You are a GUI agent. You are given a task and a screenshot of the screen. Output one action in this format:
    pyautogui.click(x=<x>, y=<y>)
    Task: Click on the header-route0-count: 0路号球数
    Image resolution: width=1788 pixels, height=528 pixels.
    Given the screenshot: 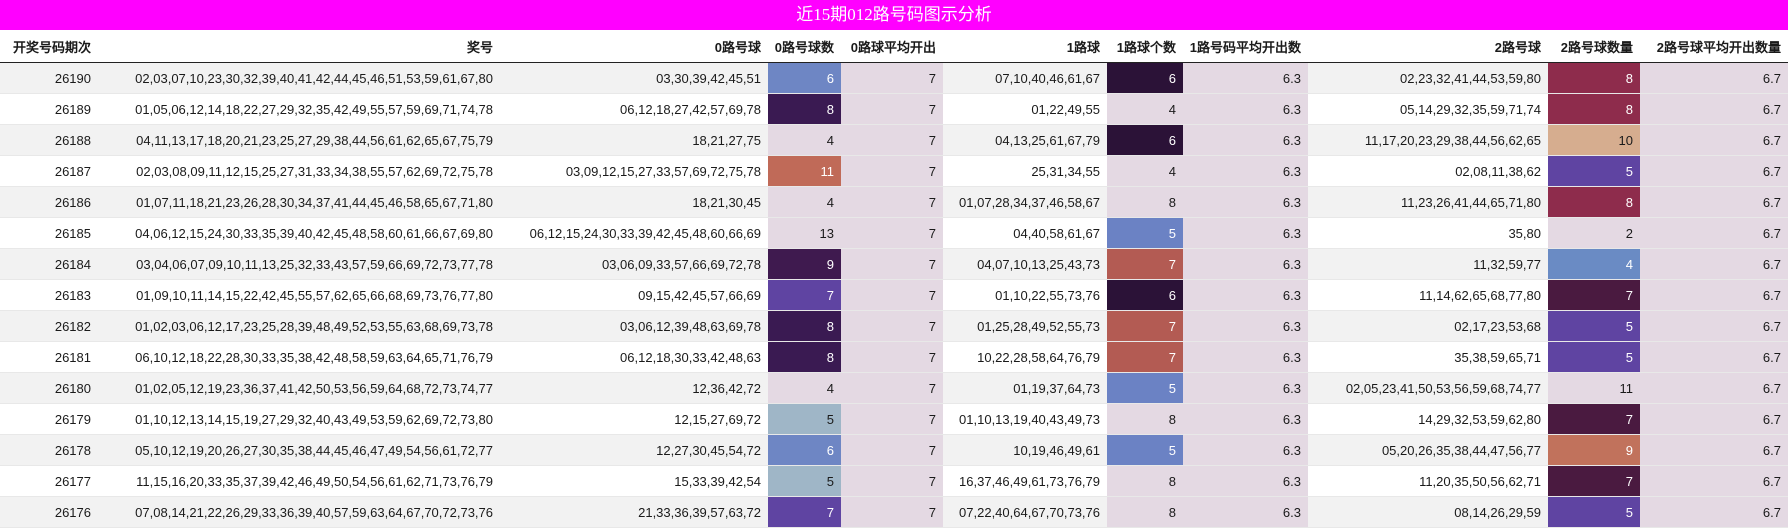 What is the action you would take?
    pyautogui.click(x=804, y=46)
    